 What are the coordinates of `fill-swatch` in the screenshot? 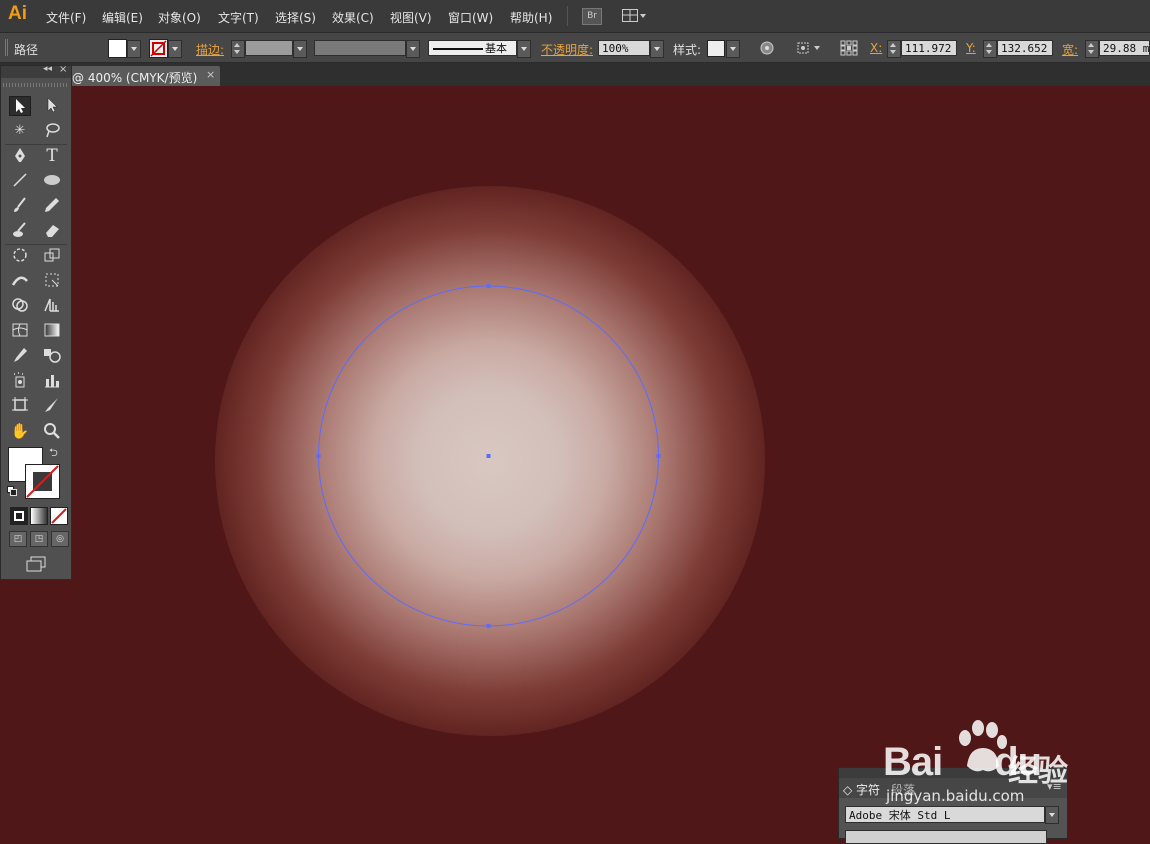 It's located at (117, 48).